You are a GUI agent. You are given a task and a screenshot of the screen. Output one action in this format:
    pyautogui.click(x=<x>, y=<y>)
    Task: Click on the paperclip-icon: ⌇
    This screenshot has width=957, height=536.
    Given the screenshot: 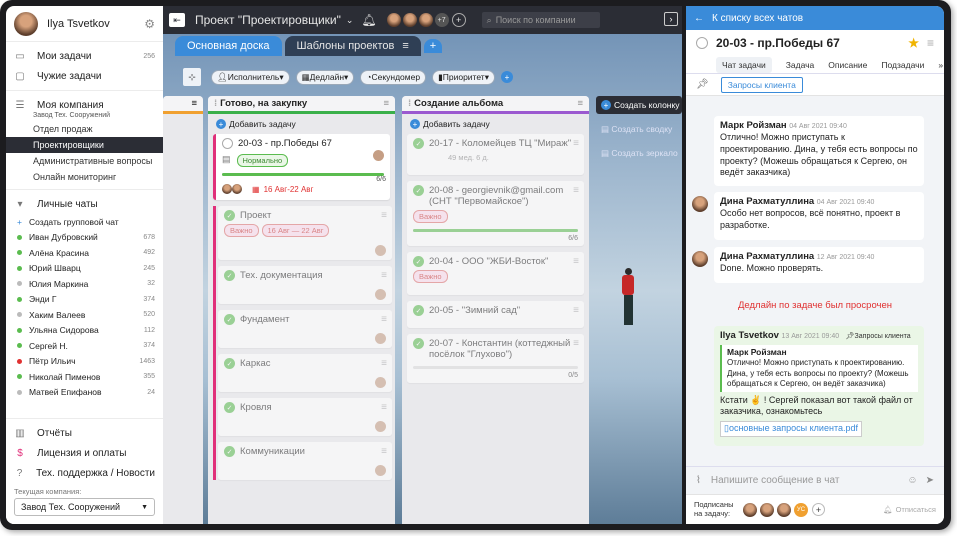 What is the action you would take?
    pyautogui.click(x=698, y=480)
    